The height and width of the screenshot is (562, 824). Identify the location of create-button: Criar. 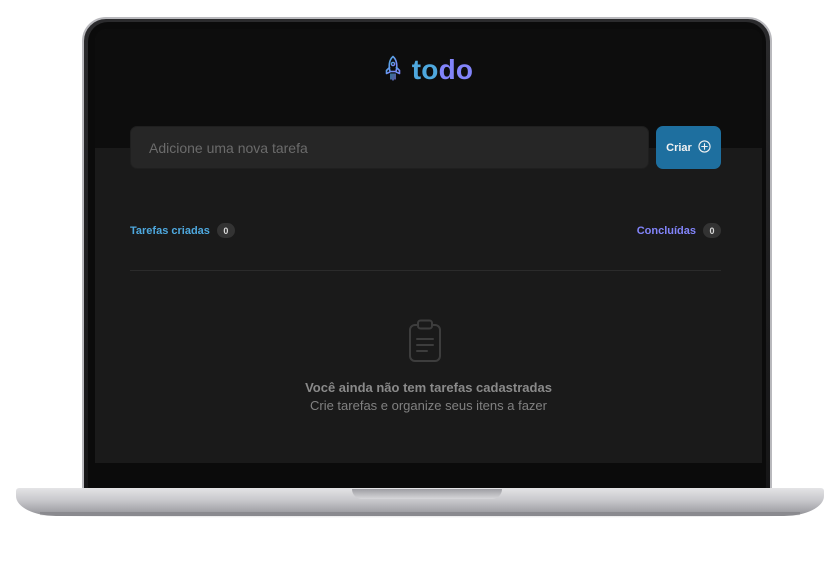
(688, 147).